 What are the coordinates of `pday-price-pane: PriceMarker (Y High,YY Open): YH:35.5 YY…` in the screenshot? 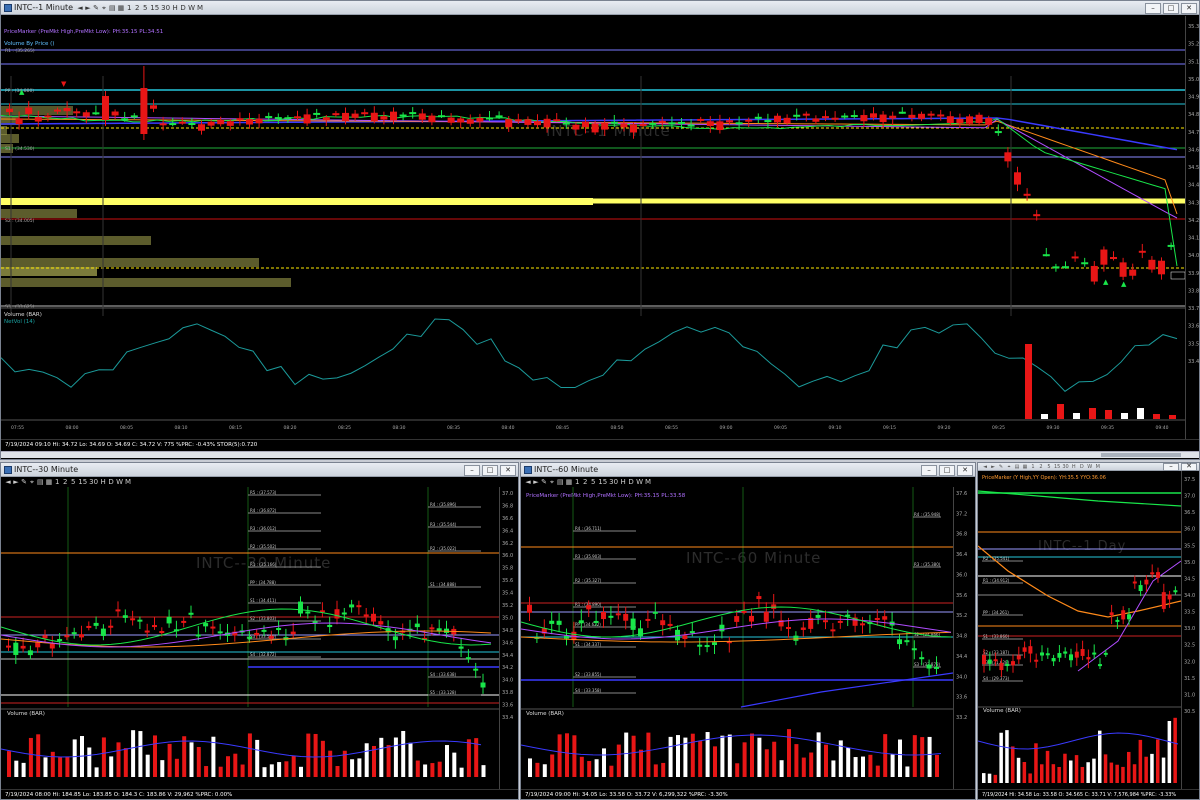 It's located at (1079, 630).